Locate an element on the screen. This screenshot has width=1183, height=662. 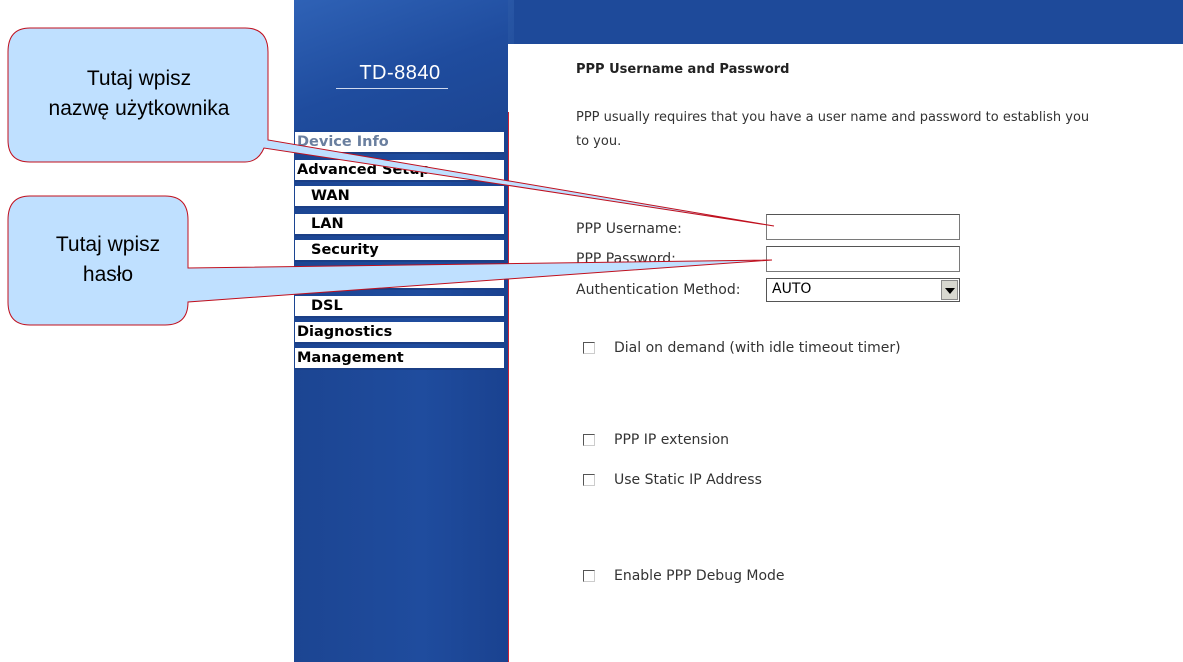
password-callout-line-1: Tutaj wpisz is located at coordinates (108, 244).